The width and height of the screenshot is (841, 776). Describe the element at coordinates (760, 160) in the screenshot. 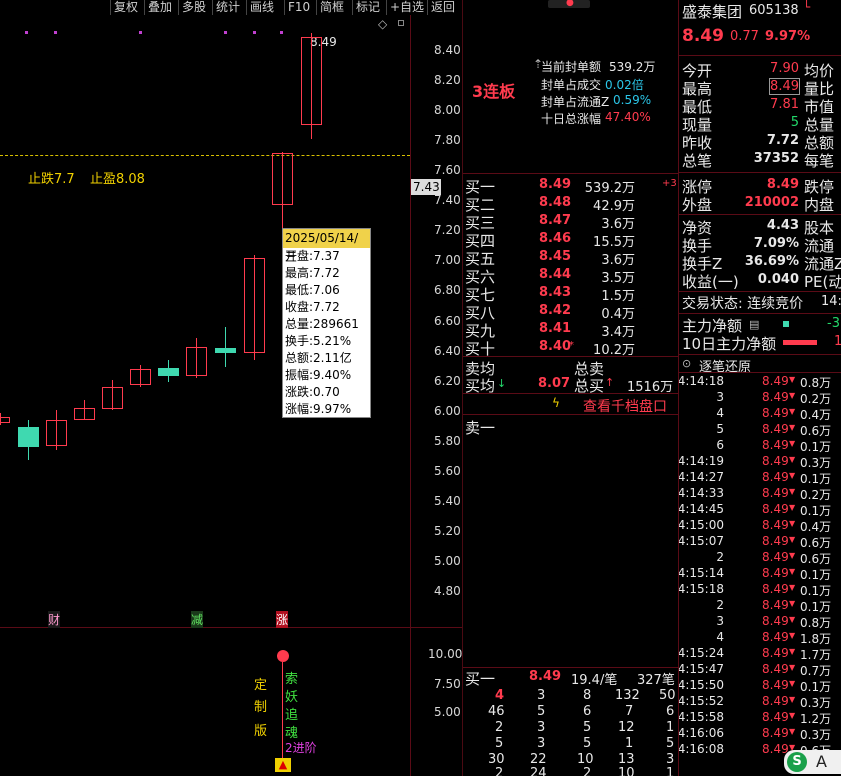

I see `quote-row: 总笔 37352 每笔` at that location.